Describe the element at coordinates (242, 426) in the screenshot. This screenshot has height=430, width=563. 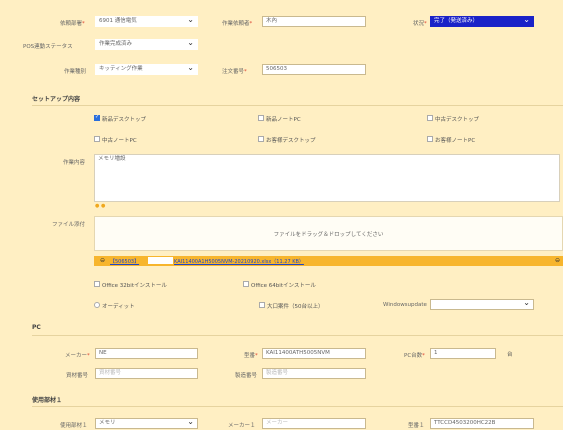
I see `part1-maker-label: メーカー１` at that location.